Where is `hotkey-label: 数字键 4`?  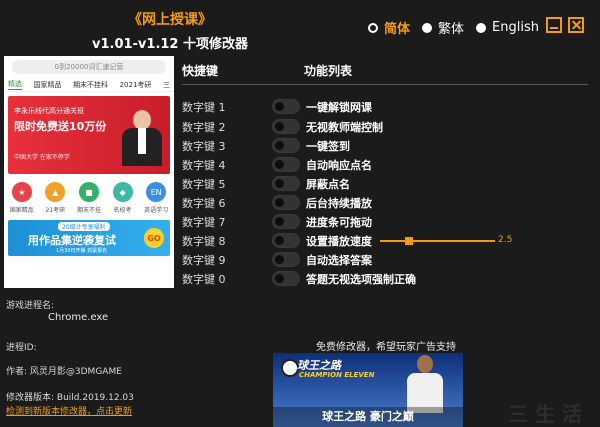
hotkey-label: 数字键 4 is located at coordinates (204, 165).